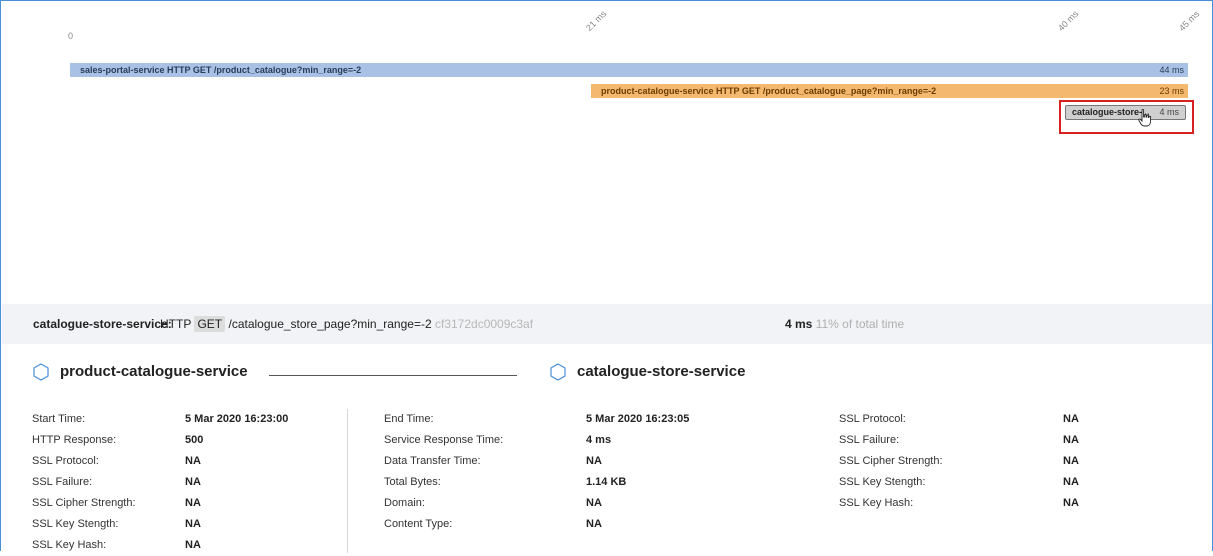 Image resolution: width=1213 pixels, height=556 pixels. Describe the element at coordinates (160, 419) in the screenshot. I see `detail-row: Start Time: 5 Mar 2020 16:23:00` at that location.